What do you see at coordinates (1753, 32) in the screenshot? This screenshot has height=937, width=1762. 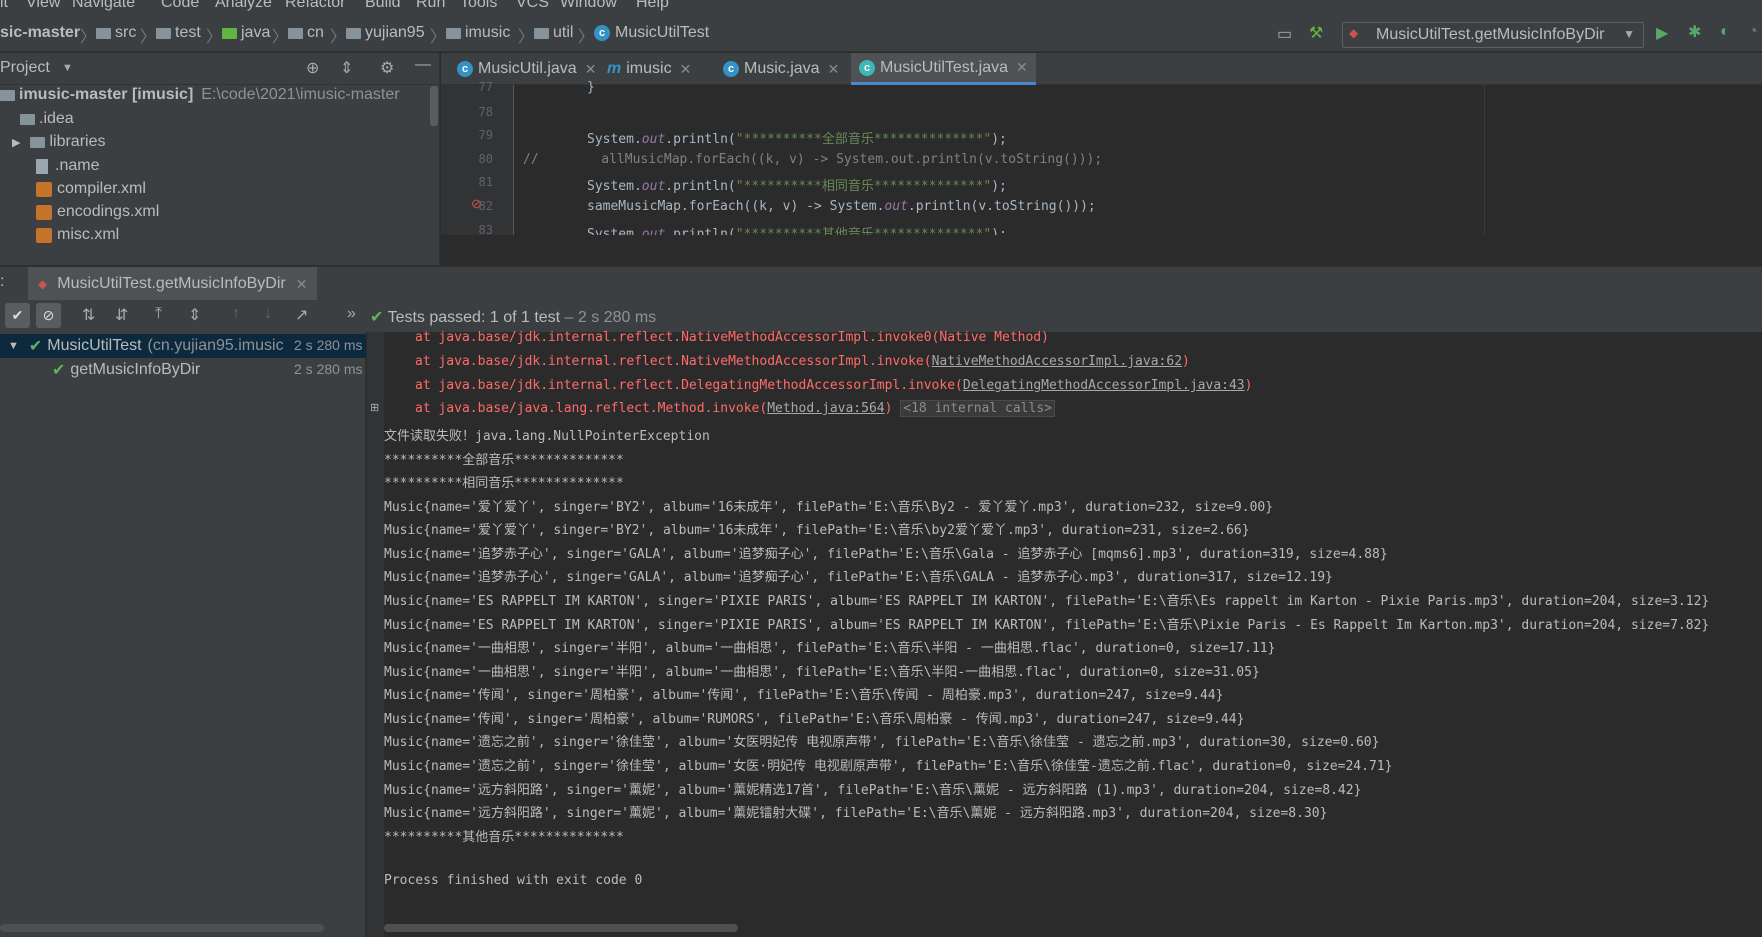 I see `profile-icon: ◔` at bounding box center [1753, 32].